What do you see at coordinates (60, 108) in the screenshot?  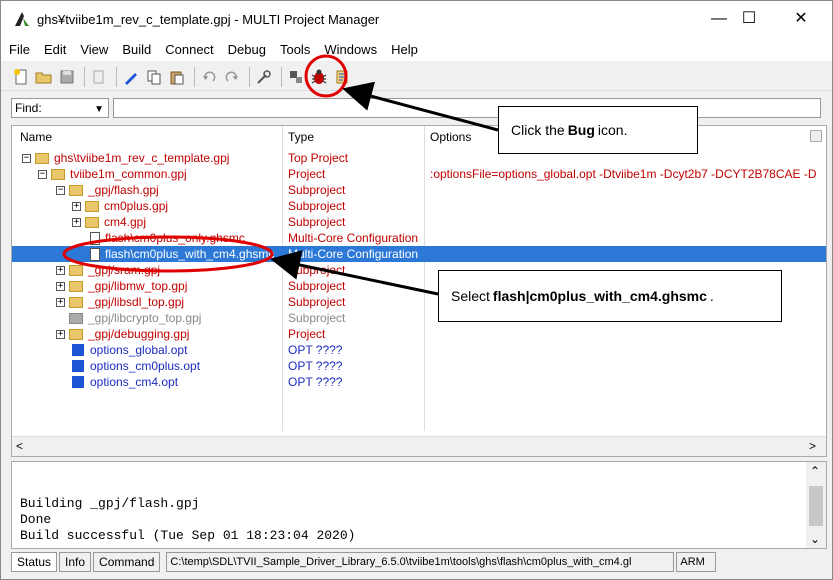 I see `find-dropdown: Find: ▼` at bounding box center [60, 108].